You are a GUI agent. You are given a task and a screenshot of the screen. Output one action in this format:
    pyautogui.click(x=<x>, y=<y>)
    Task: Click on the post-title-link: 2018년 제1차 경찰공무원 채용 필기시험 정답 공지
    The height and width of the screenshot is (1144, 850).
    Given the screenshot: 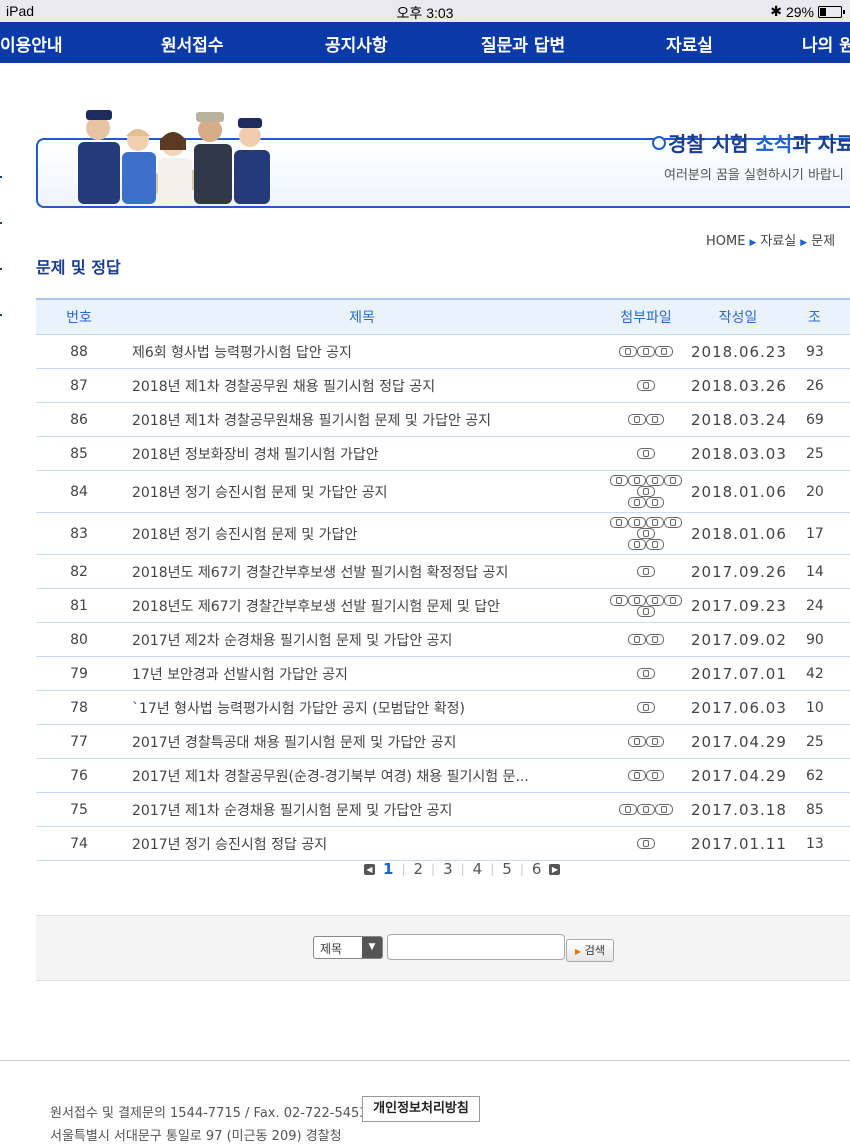 What is the action you would take?
    pyautogui.click(x=362, y=385)
    